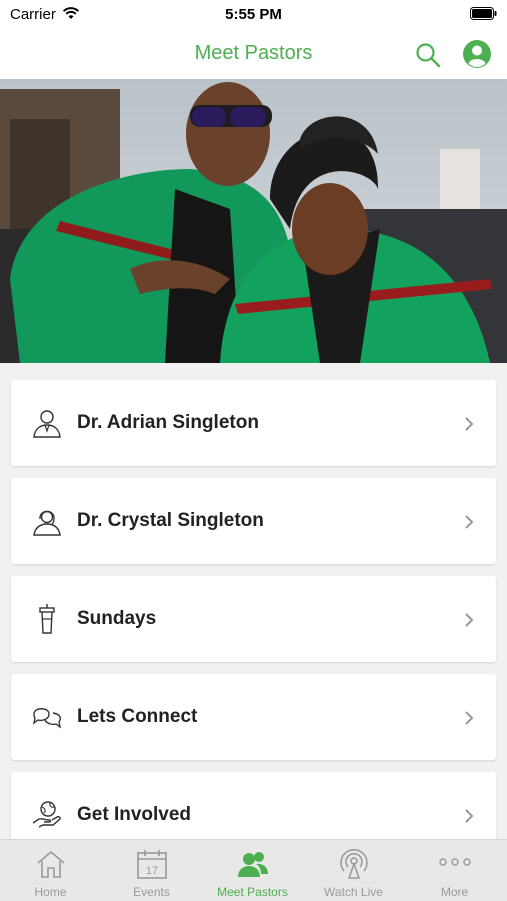 The width and height of the screenshot is (507, 901). I want to click on list-item-label: Dr. Adrian Singleton, so click(168, 422).